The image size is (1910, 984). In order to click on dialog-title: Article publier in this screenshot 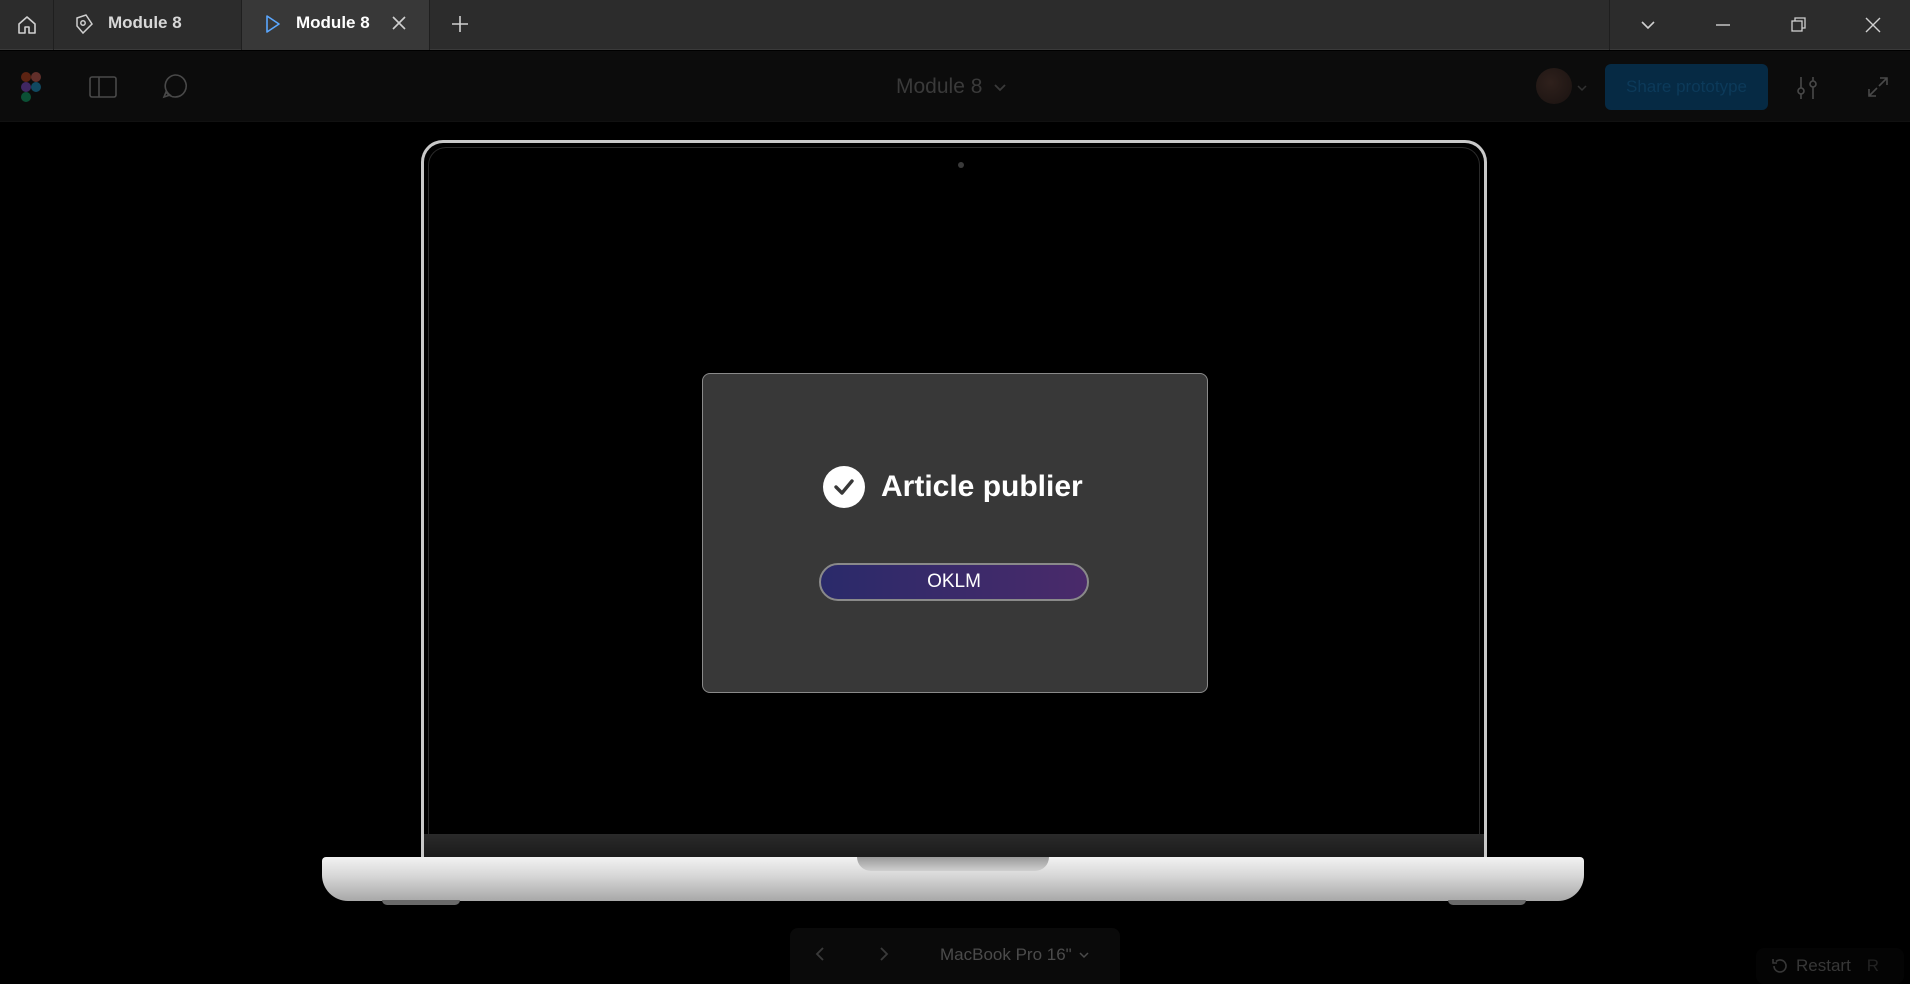, I will do `click(982, 486)`.